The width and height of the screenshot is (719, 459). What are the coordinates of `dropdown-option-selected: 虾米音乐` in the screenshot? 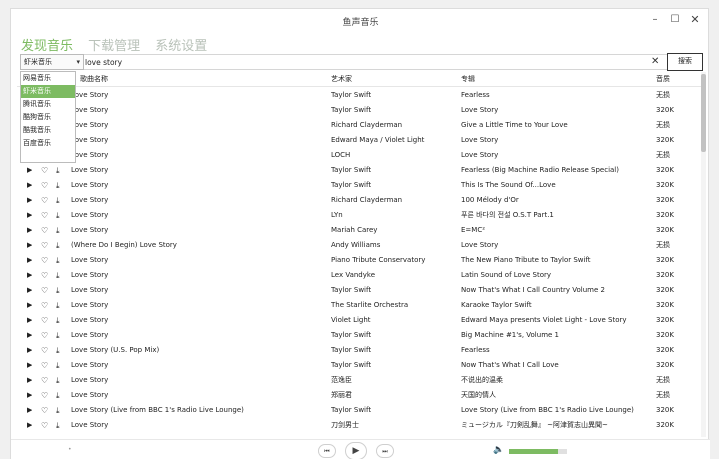 It's located at (48, 91).